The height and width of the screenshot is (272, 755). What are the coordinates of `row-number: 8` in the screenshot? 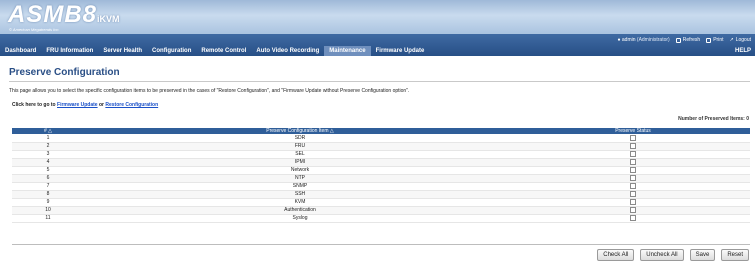 It's located at (48, 194).